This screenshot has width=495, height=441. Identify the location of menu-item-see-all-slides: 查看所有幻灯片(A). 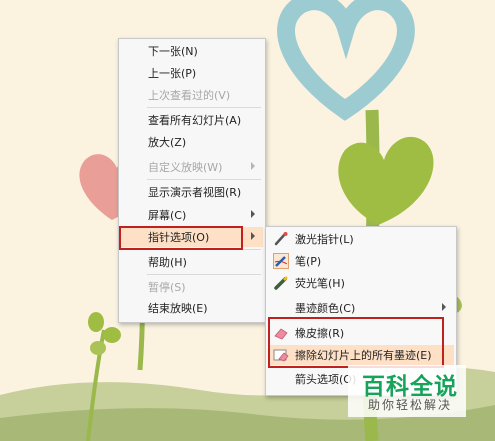
(192, 120).